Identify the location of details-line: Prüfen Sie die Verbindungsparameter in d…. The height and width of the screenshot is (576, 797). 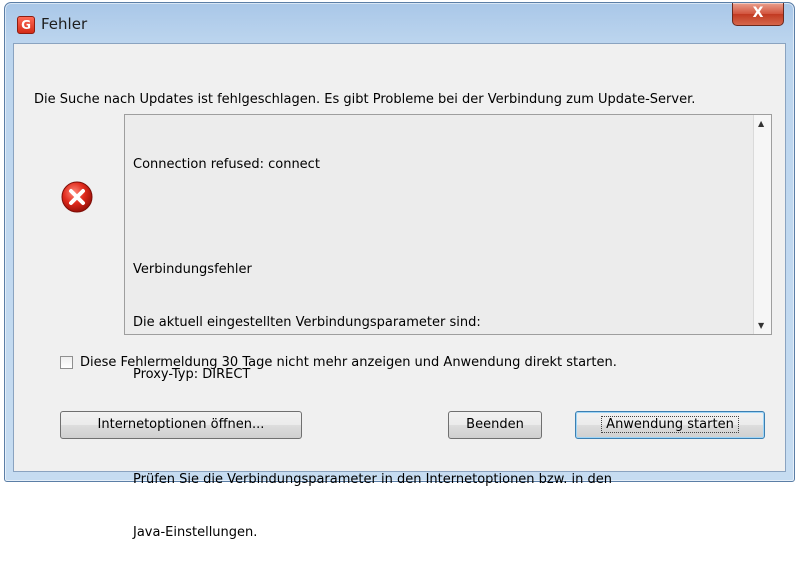
(372, 479).